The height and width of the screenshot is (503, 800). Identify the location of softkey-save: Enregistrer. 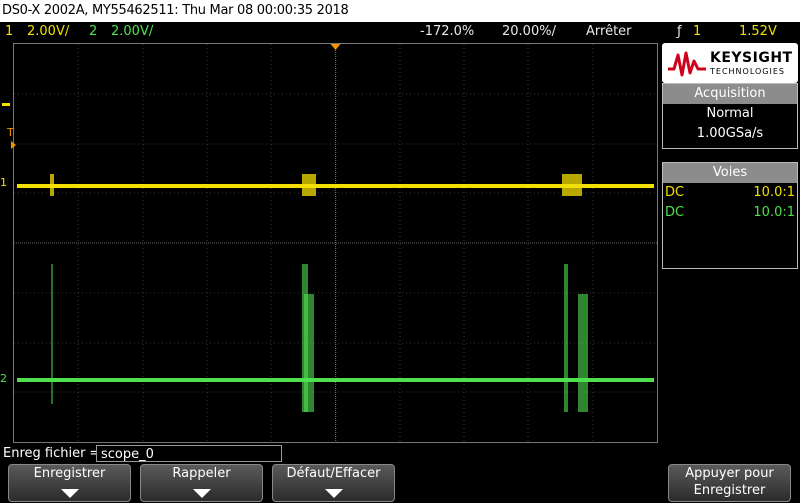
(69, 483).